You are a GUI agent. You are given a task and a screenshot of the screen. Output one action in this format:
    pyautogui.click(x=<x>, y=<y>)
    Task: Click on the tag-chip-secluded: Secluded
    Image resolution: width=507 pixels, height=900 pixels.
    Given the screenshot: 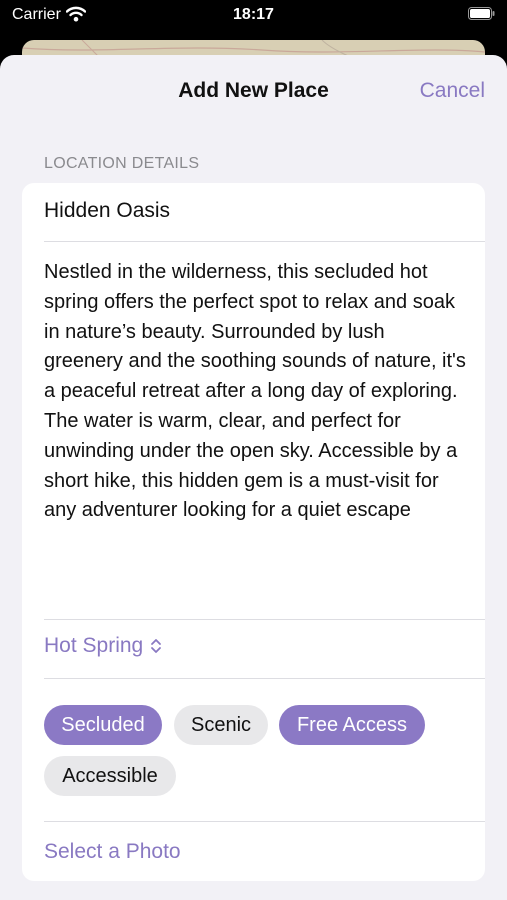 What is the action you would take?
    pyautogui.click(x=103, y=725)
    